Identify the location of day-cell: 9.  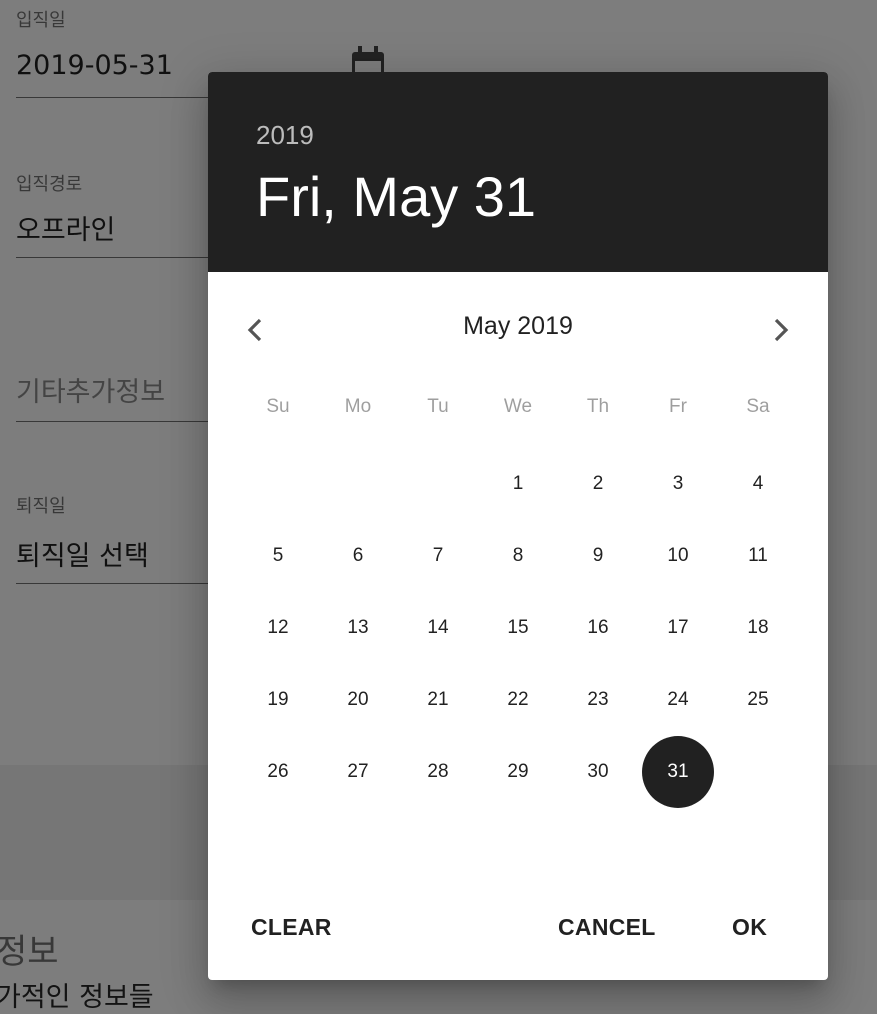
(598, 556).